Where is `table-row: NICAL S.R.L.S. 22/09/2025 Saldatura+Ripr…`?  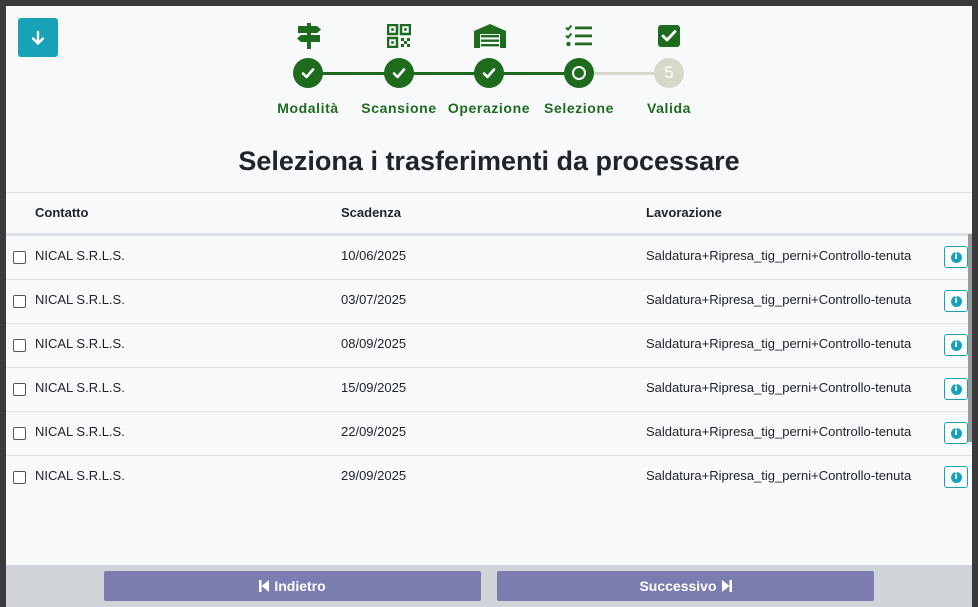
table-row: NICAL S.R.L.S. 22/09/2025 Saldatura+Ripr… is located at coordinates (489, 434).